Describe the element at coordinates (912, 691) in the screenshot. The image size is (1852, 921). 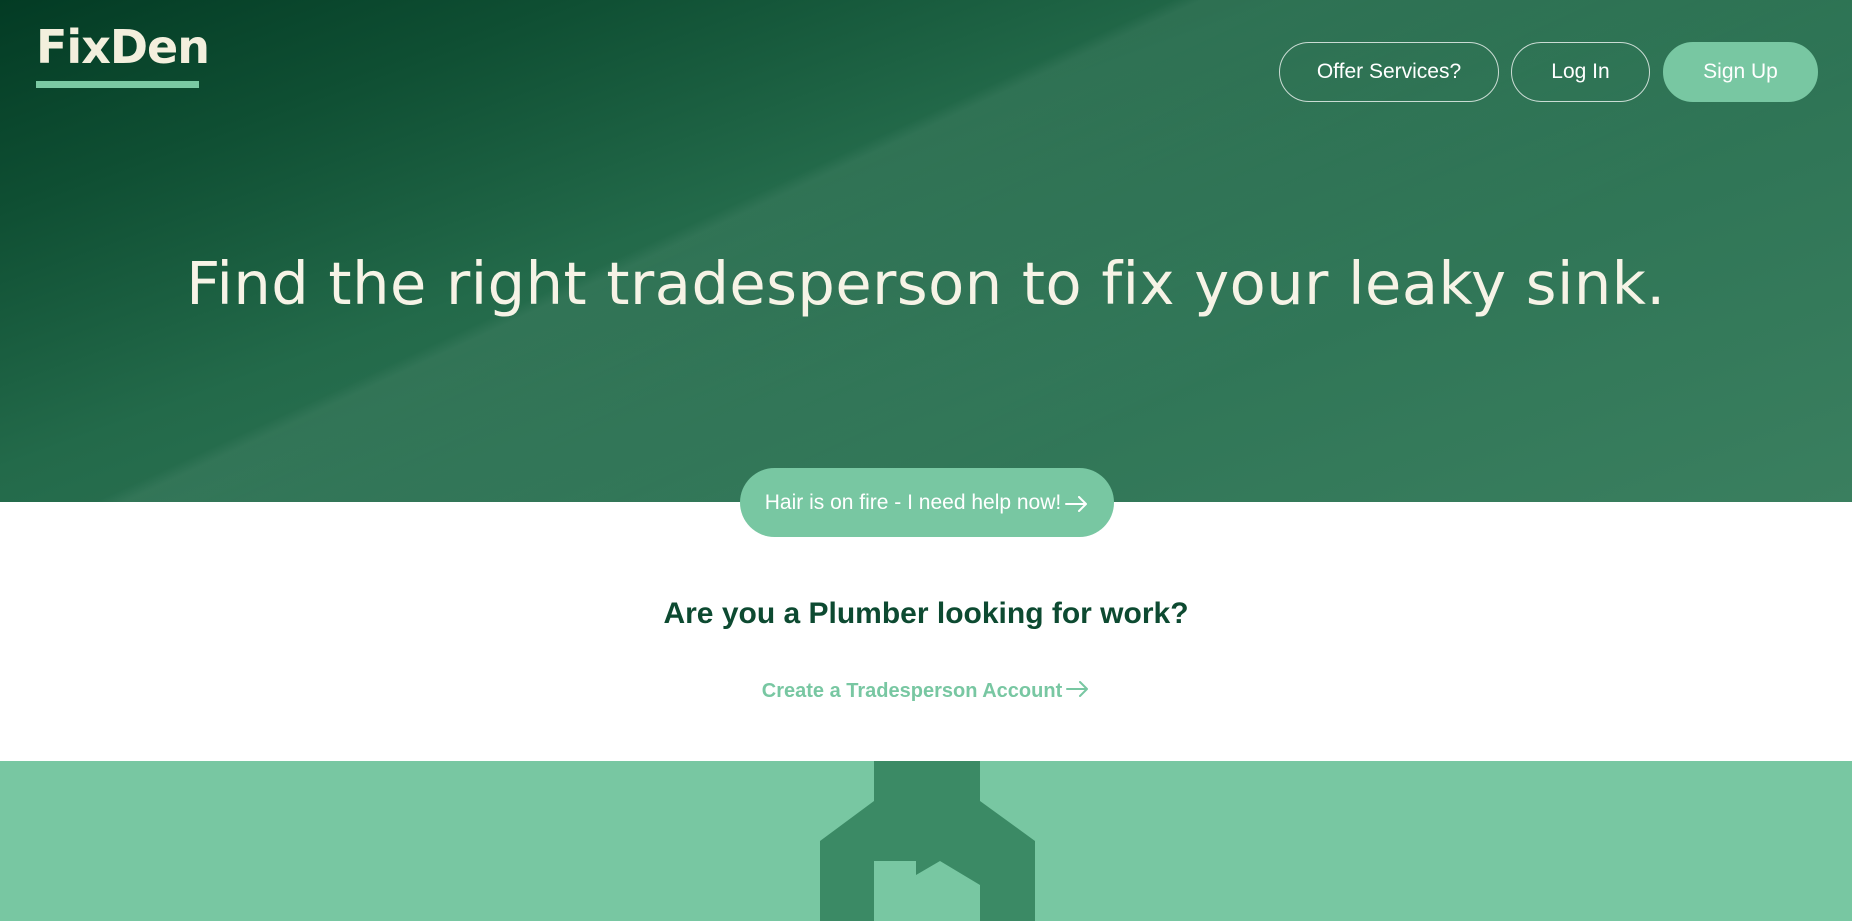
I see `create-account-label: Create a Tradesperson Account` at that location.